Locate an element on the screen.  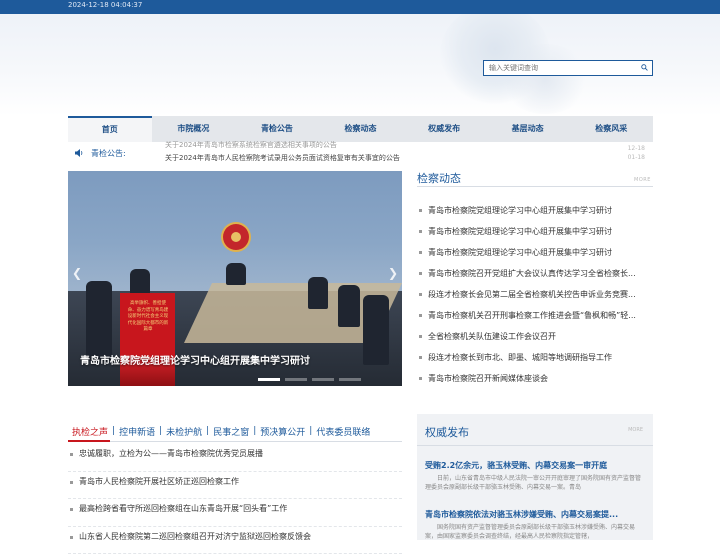
list-item: 忠诚履职，立检为公——青岛市检察院优秀党员展播 is located at coordinates (235, 458).